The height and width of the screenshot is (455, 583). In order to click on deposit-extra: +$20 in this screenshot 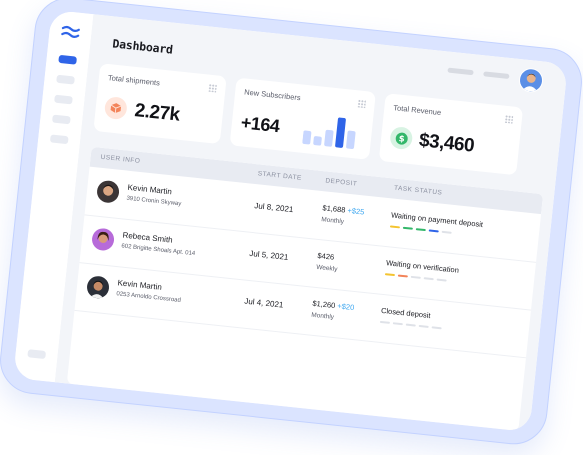, I will do `click(345, 307)`.